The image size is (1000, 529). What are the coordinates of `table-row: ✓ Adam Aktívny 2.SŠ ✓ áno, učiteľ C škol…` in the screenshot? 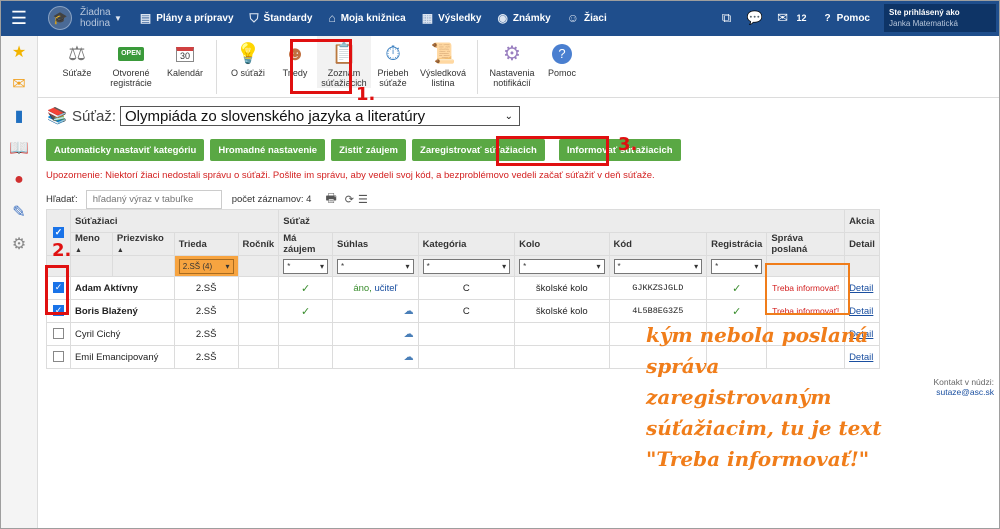 It's located at (463, 288).